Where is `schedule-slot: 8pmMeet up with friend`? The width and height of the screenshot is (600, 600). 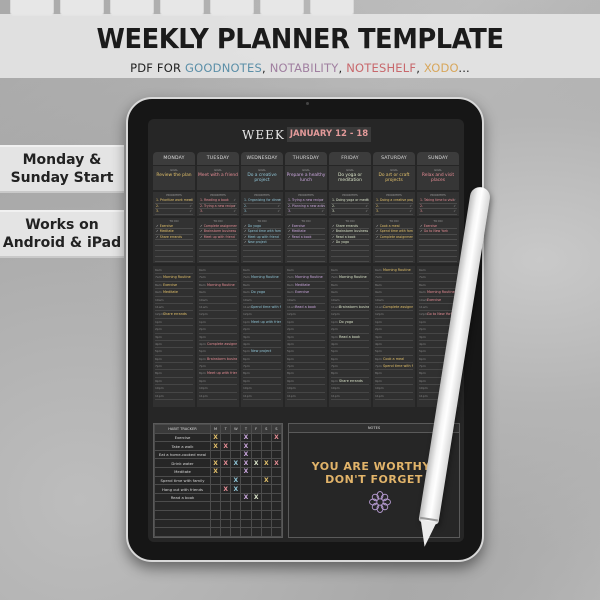
schedule-slot: 8pmMeet up with friend is located at coordinates (218, 374).